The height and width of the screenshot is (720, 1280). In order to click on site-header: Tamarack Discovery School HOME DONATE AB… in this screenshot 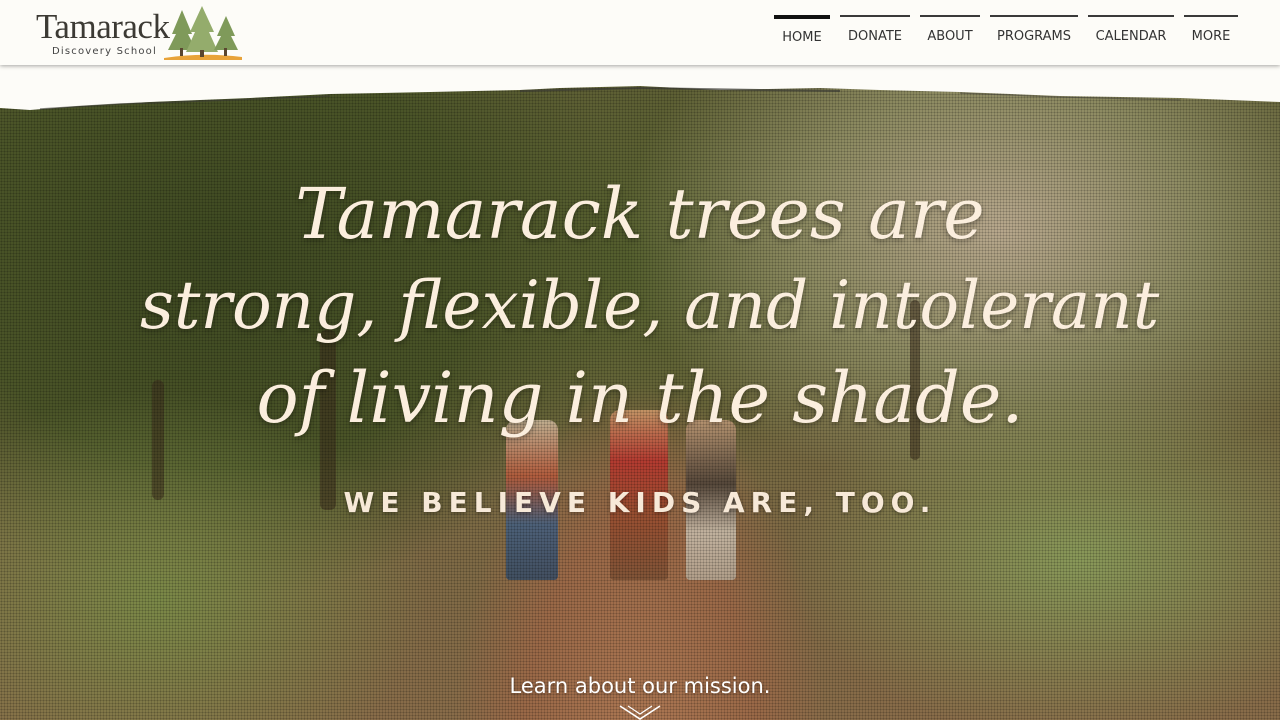, I will do `click(640, 32)`.